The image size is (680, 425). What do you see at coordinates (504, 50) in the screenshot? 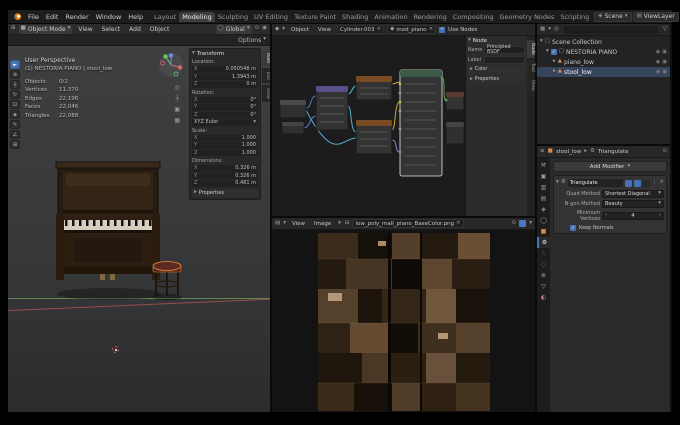
I see `node-name-field: Principled BSDF` at bounding box center [504, 50].